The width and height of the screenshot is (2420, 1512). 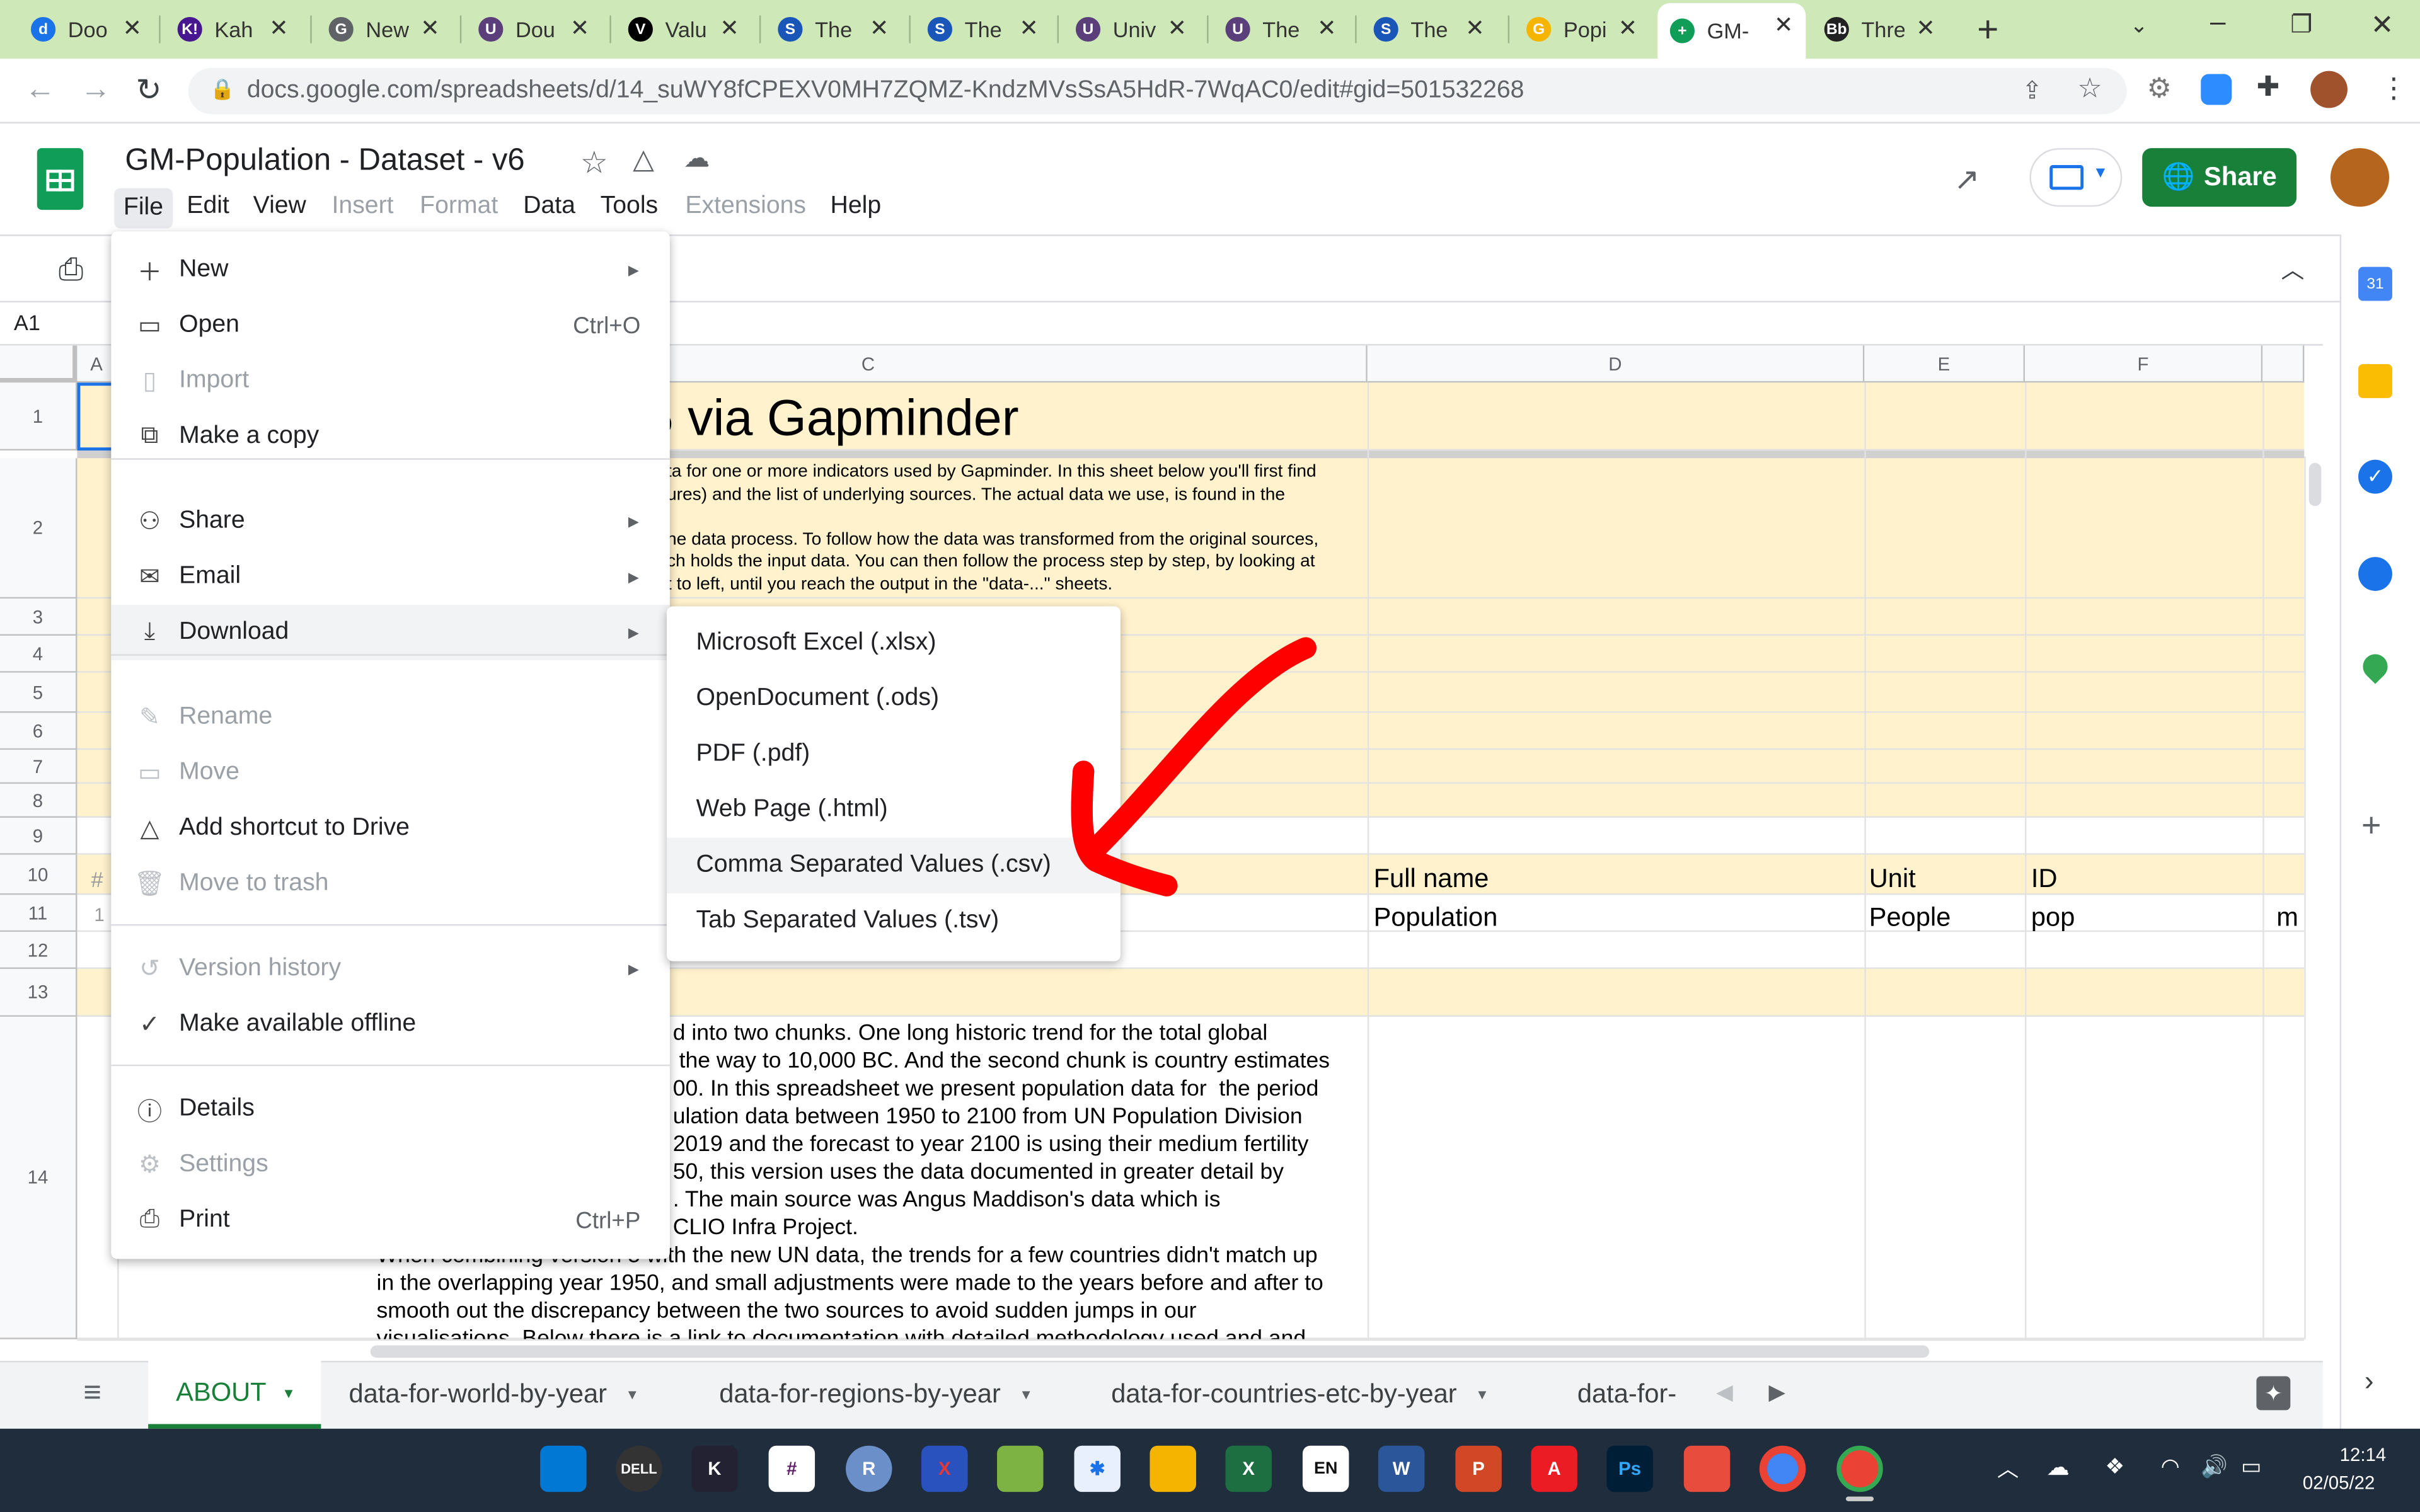 I want to click on star-icon: ☆, so click(x=594, y=163).